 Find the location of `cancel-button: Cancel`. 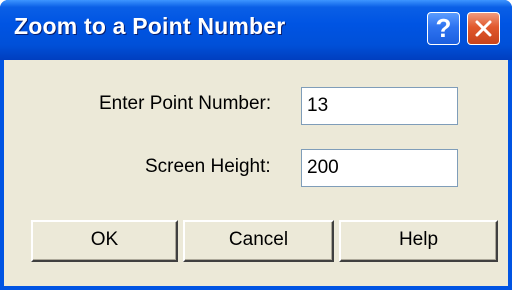

cancel-button: Cancel is located at coordinates (258, 241).